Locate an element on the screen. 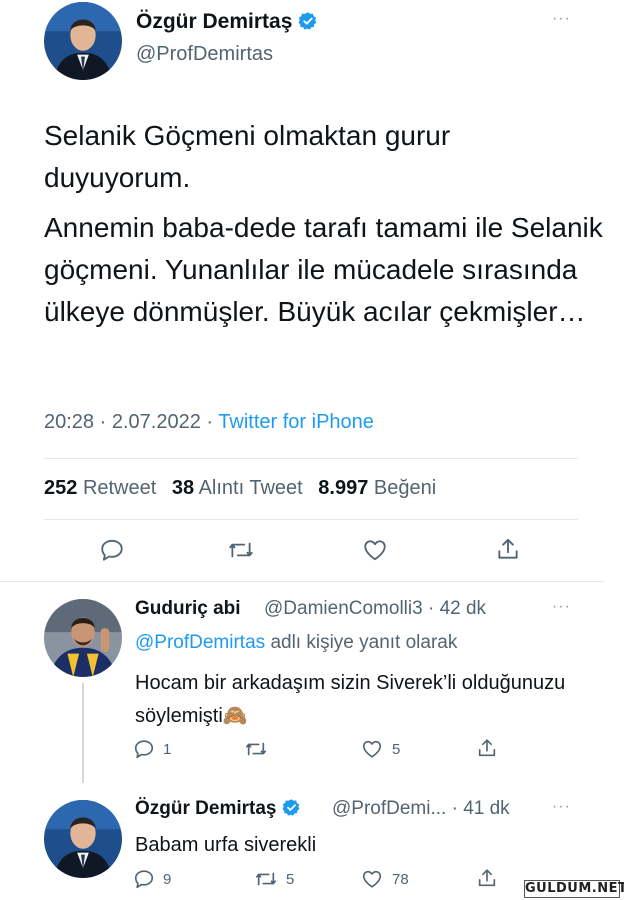 Image resolution: width=624 pixels, height=900 pixels. author-name-text: Özgür Demirtaş is located at coordinates (214, 21).